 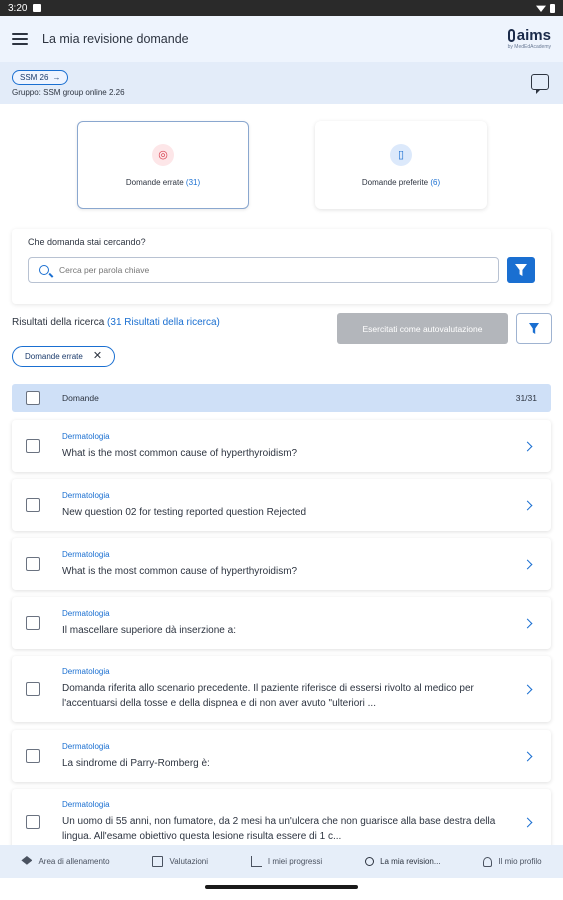 I want to click on results-label: Risultati della ricerca, so click(x=58, y=322).